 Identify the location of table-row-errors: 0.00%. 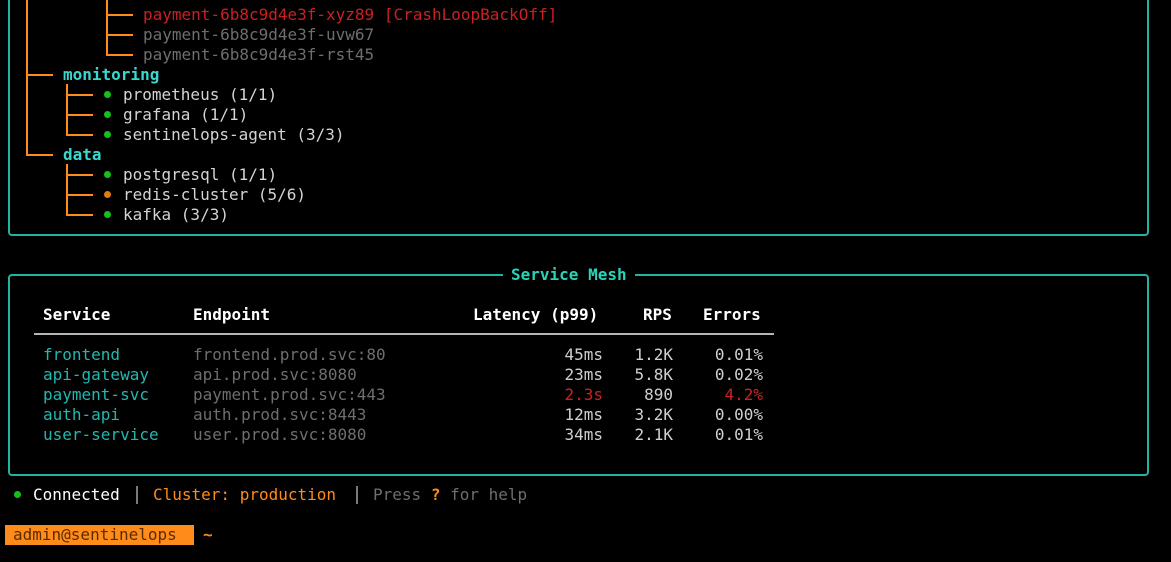
(738, 414).